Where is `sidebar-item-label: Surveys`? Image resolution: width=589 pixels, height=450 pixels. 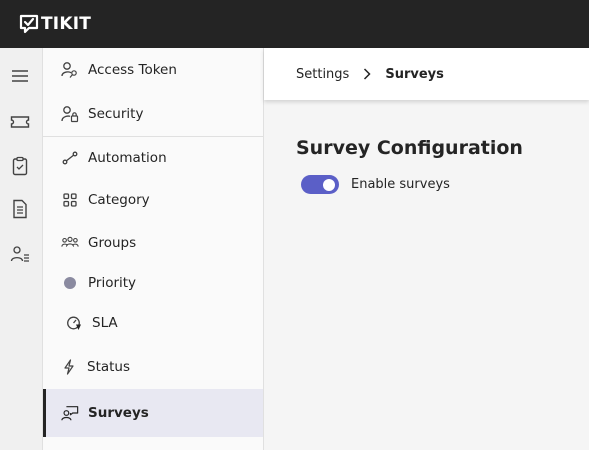
sidebar-item-label: Surveys is located at coordinates (118, 413).